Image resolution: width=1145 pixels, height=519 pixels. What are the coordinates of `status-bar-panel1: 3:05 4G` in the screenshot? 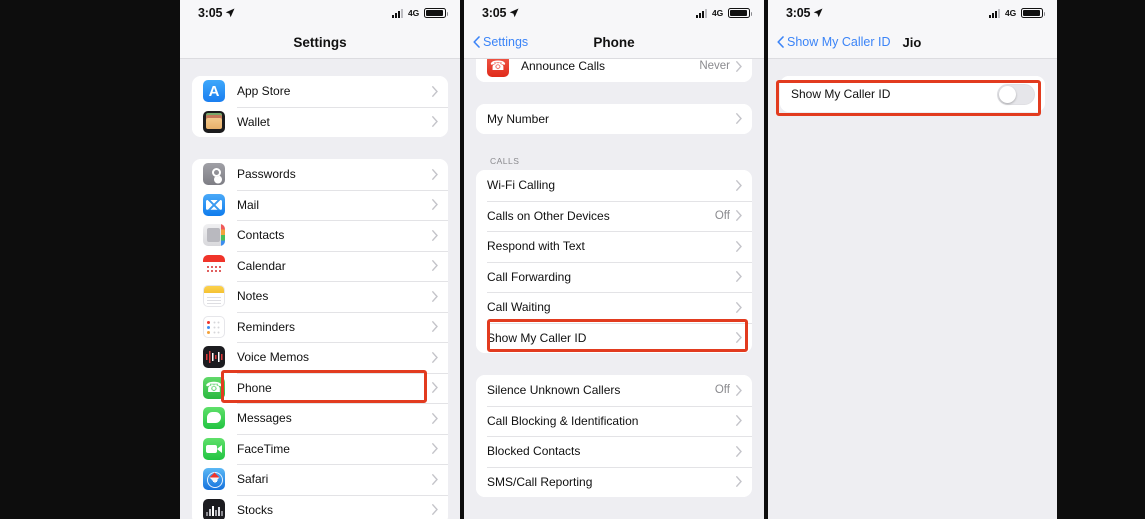 It's located at (320, 13).